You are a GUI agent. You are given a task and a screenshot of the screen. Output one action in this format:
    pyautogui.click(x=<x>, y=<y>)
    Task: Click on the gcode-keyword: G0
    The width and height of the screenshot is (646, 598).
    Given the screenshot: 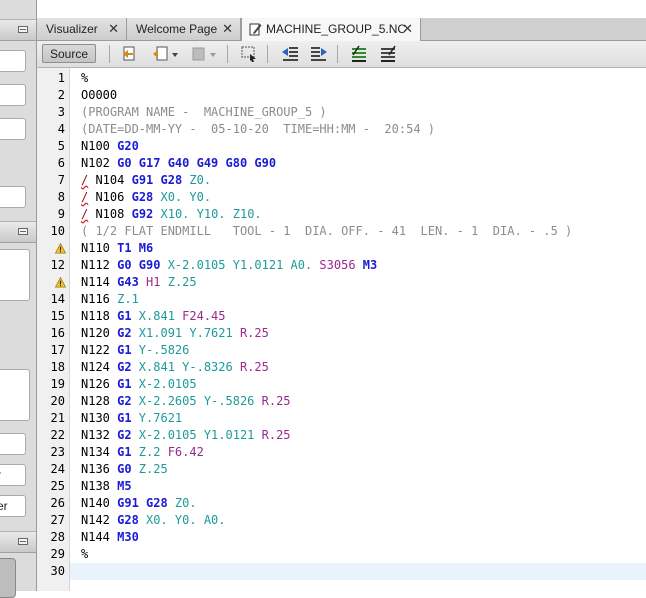 What is the action you would take?
    pyautogui.click(x=124, y=469)
    